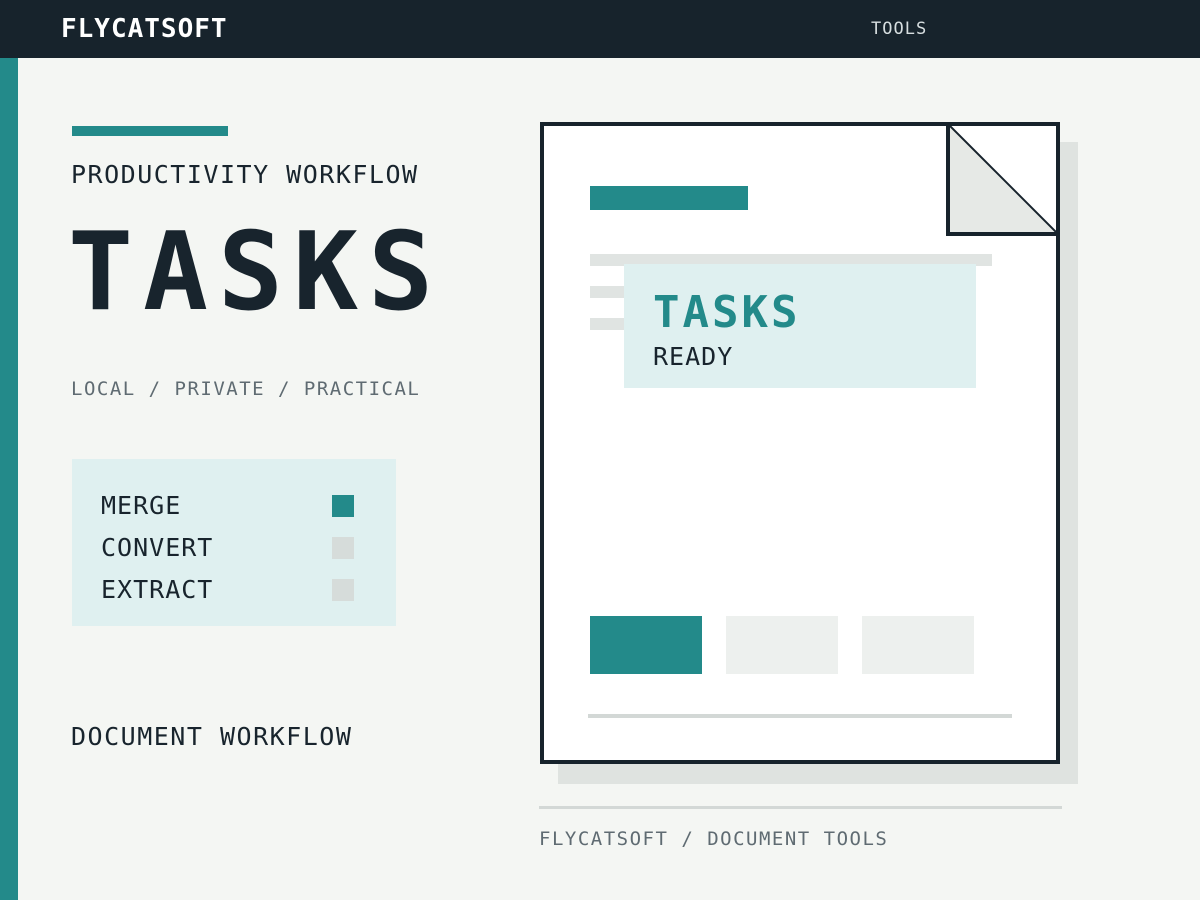 The width and height of the screenshot is (1200, 900). What do you see at coordinates (600, 29) in the screenshot?
I see `top-bar: FLYCATSOFT TOOLS` at bounding box center [600, 29].